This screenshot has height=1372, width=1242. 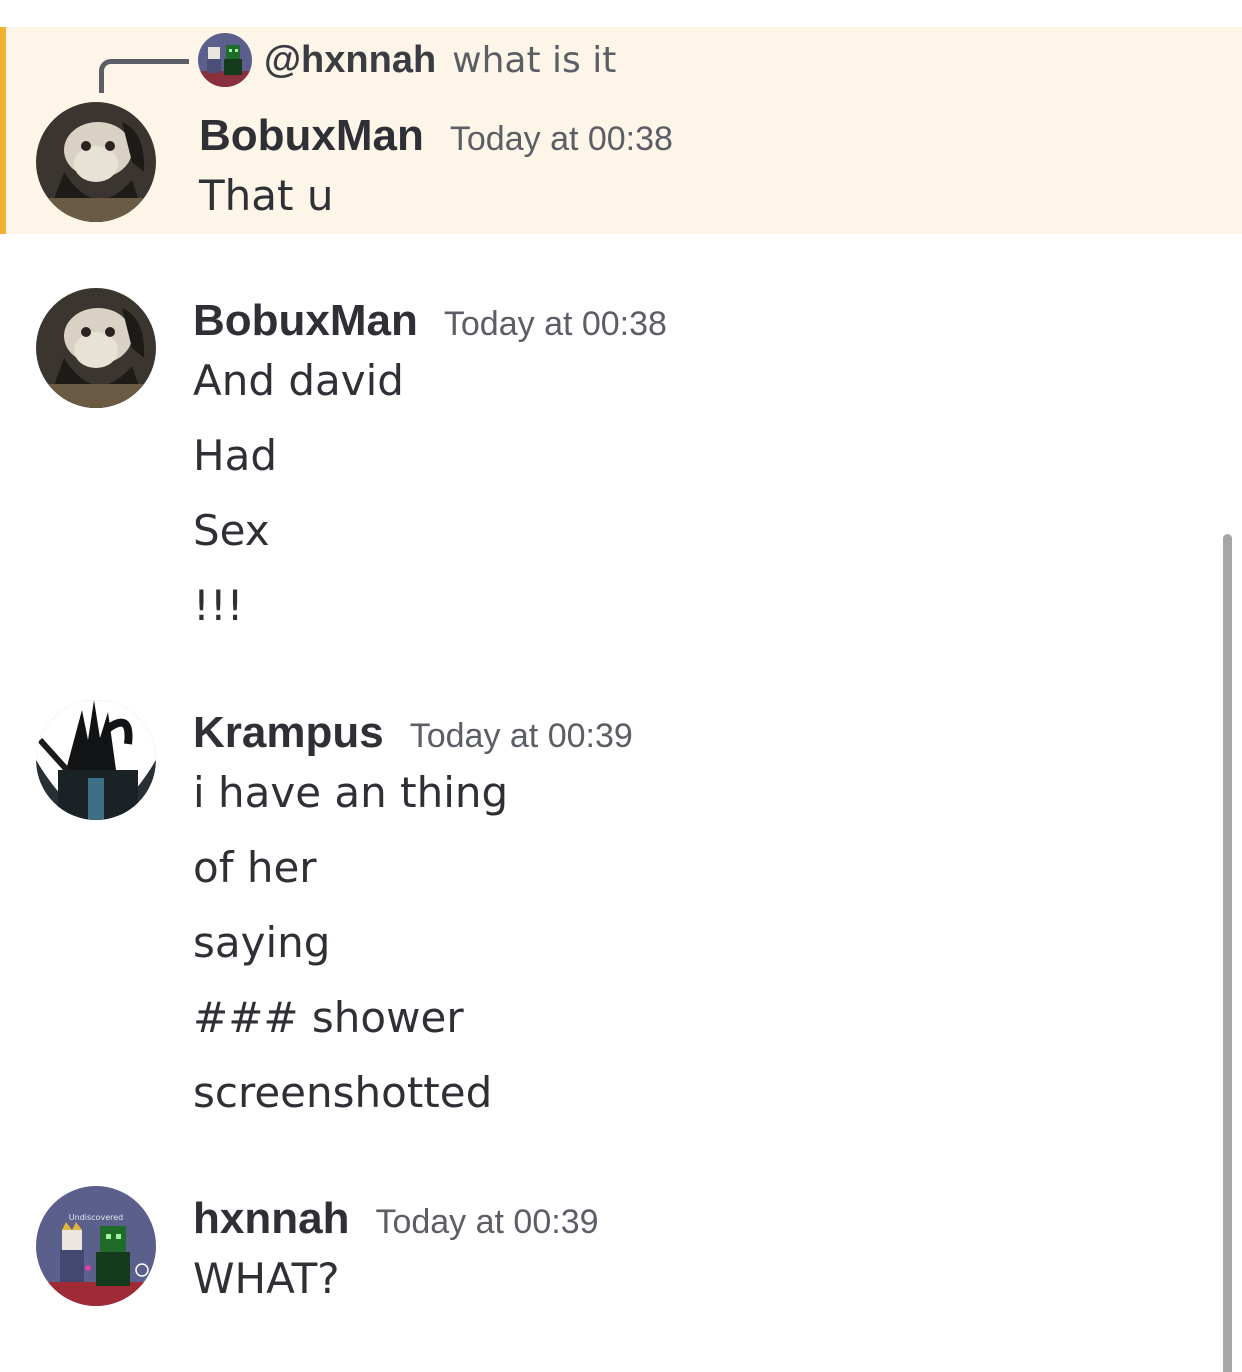 What do you see at coordinates (351, 792) in the screenshot?
I see `message-text: i have an thing` at bounding box center [351, 792].